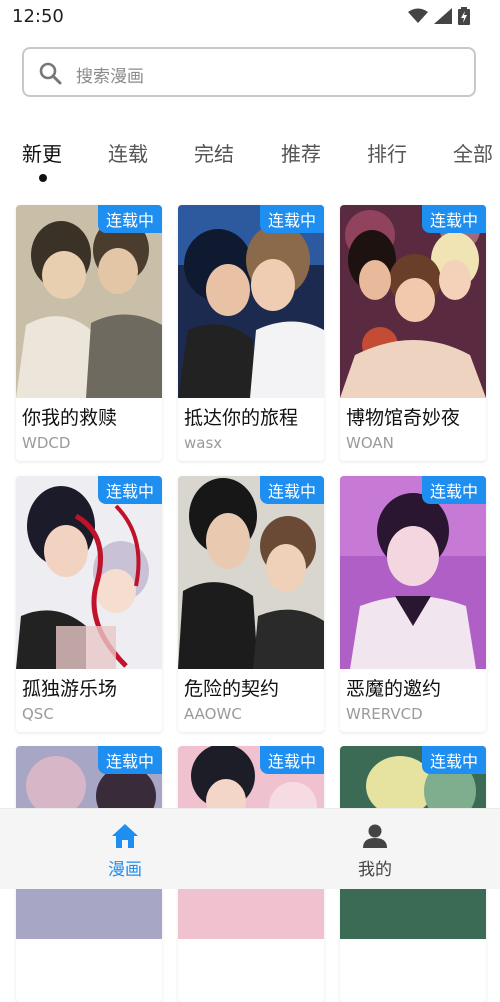 This screenshot has height=1002, width=500. I want to click on battery-icon, so click(464, 16).